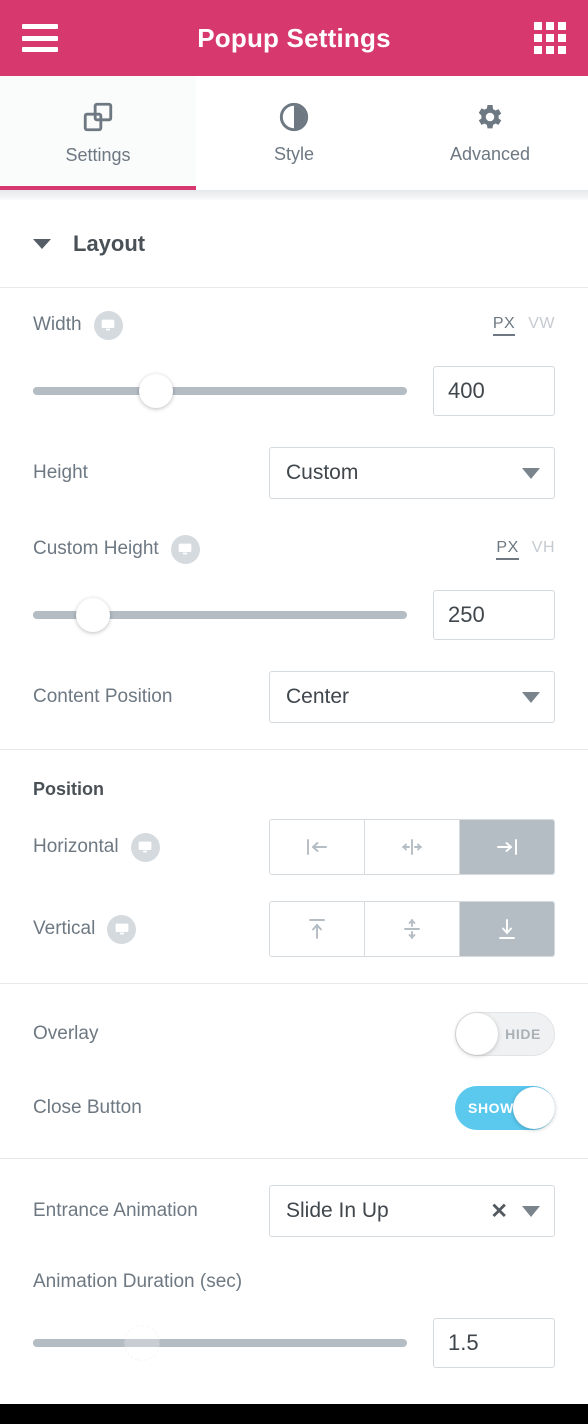 The width and height of the screenshot is (588, 1424). I want to click on close-button-toggle-state: SHOW, so click(491, 1108).